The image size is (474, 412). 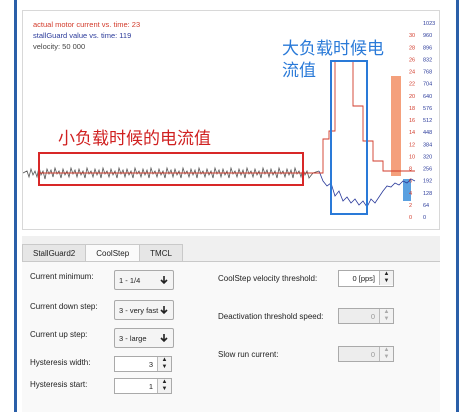 What do you see at coordinates (412, 97) in the screenshot?
I see `right-axis-tick-current: 20` at bounding box center [412, 97].